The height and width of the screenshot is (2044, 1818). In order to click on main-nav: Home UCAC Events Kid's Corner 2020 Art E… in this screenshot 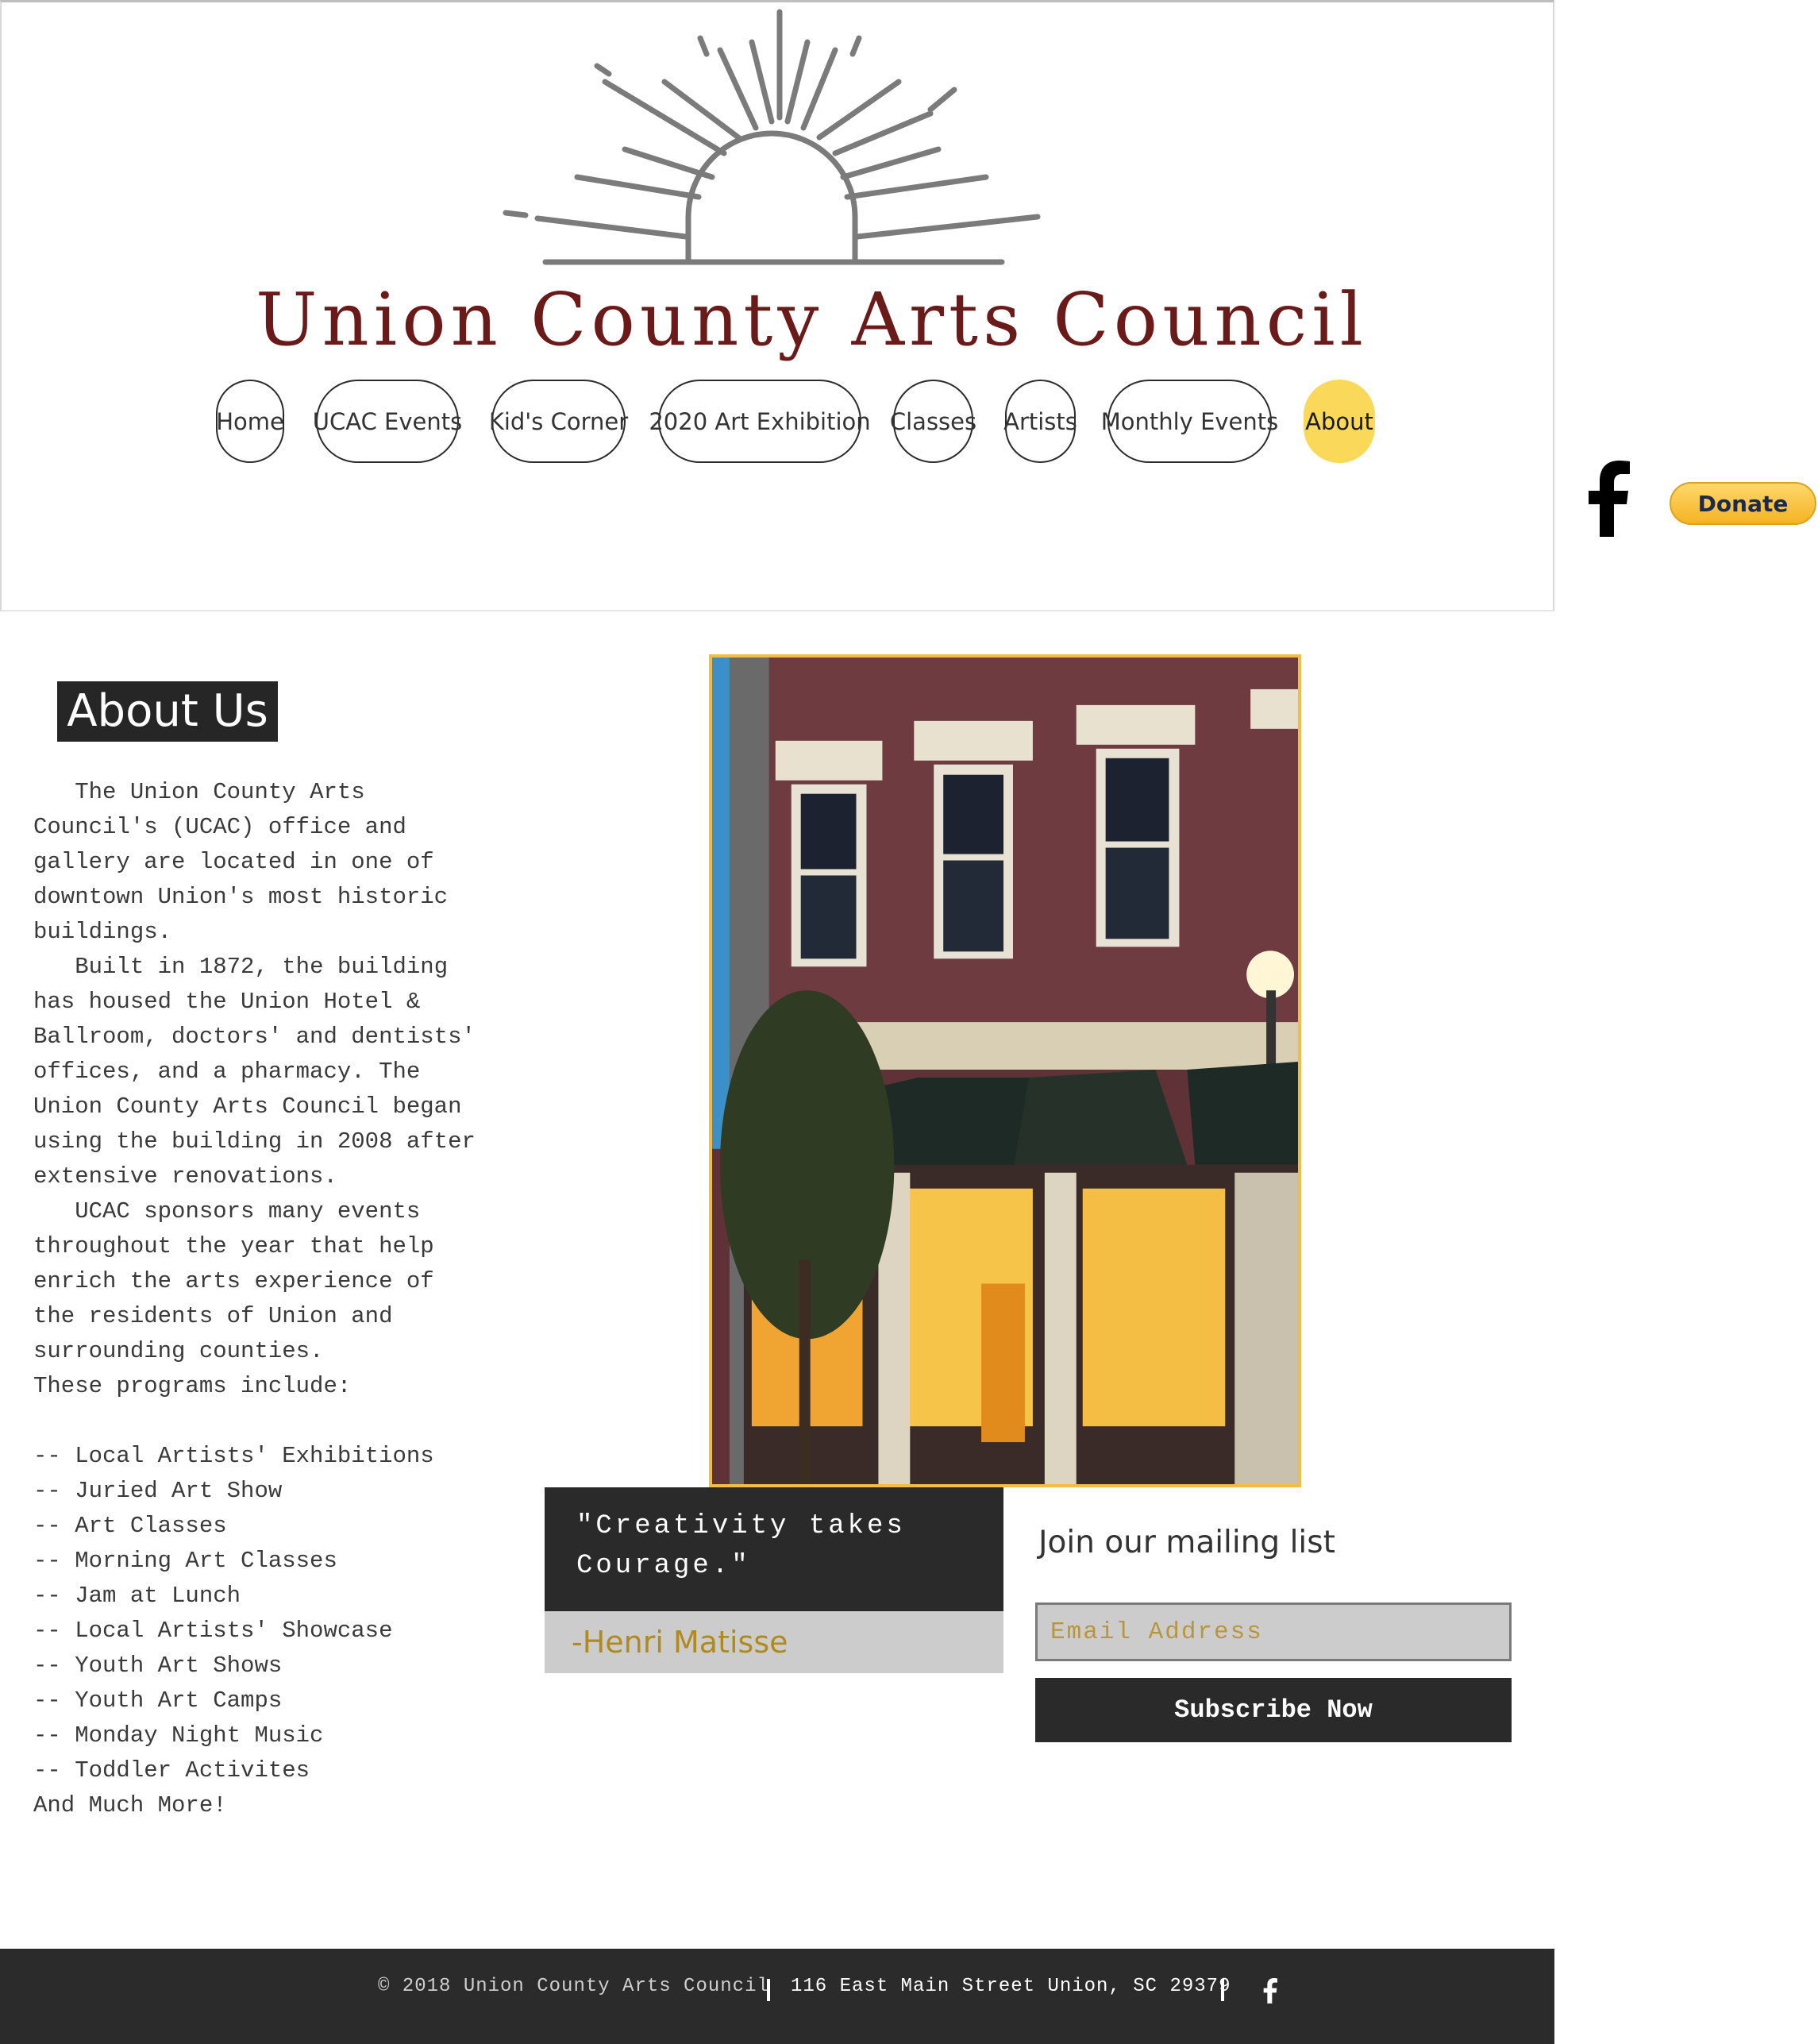, I will do `click(777, 421)`.